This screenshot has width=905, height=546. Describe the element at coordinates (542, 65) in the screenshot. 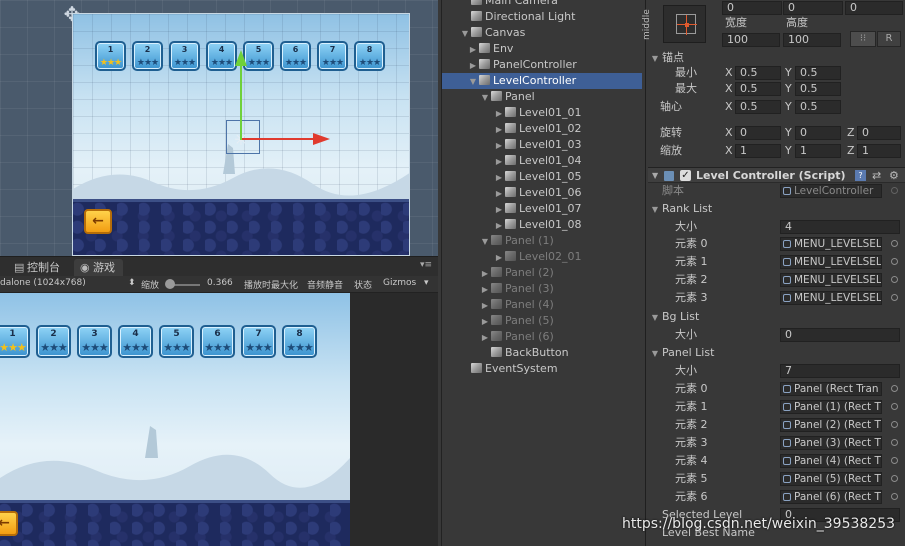

I see `hierarchy-item: ▶ PanelController` at that location.